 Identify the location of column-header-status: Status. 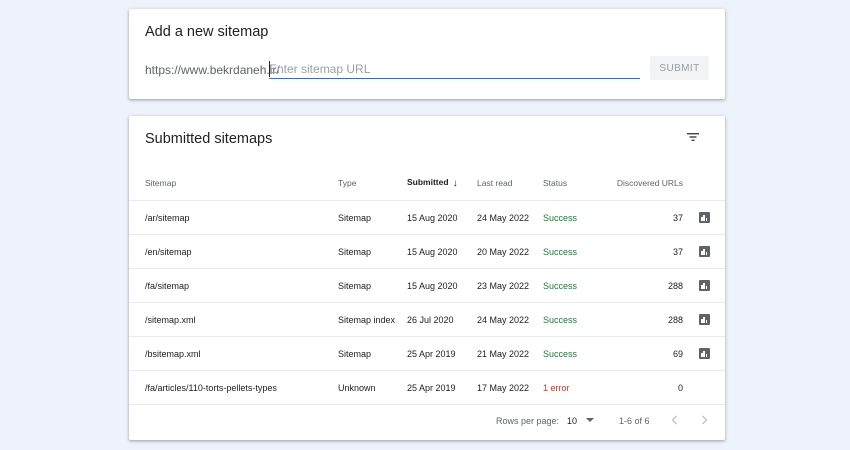
(574, 183).